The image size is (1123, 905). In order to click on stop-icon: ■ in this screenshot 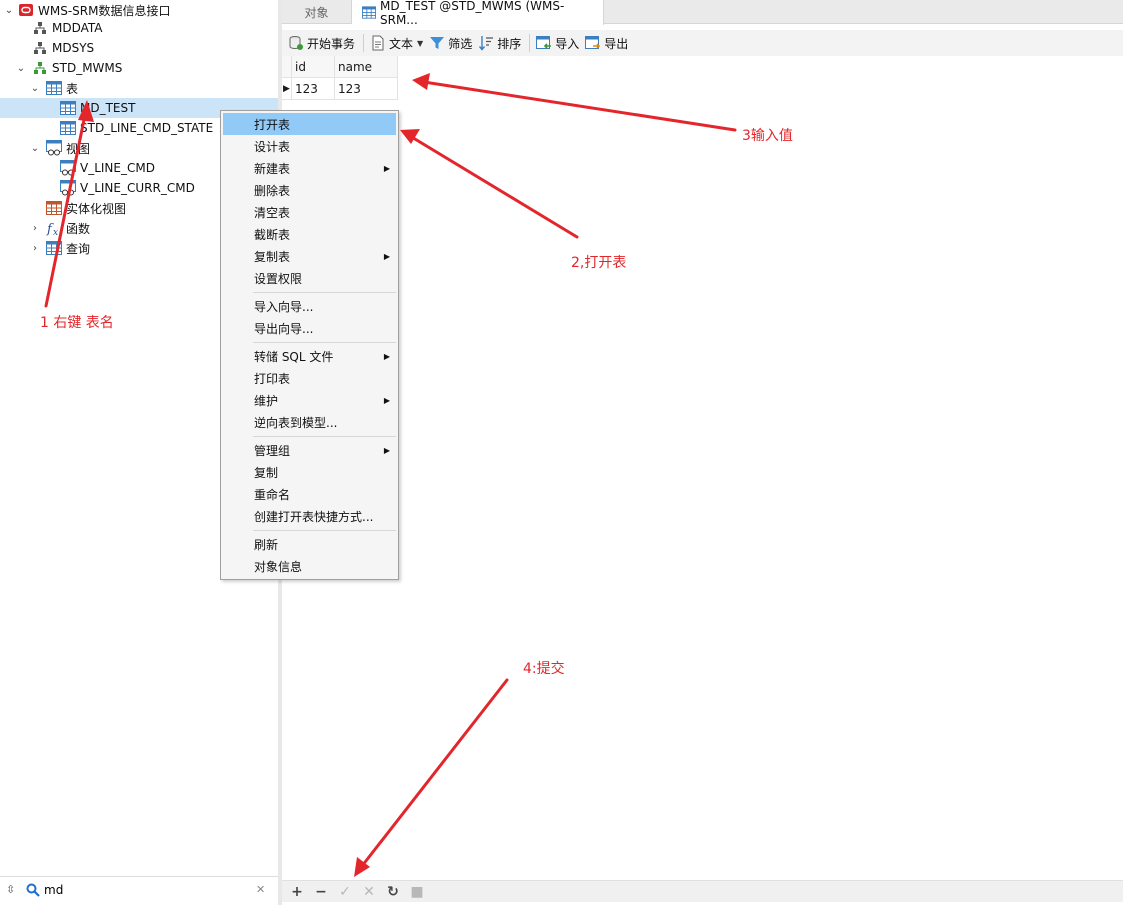, I will do `click(417, 892)`.